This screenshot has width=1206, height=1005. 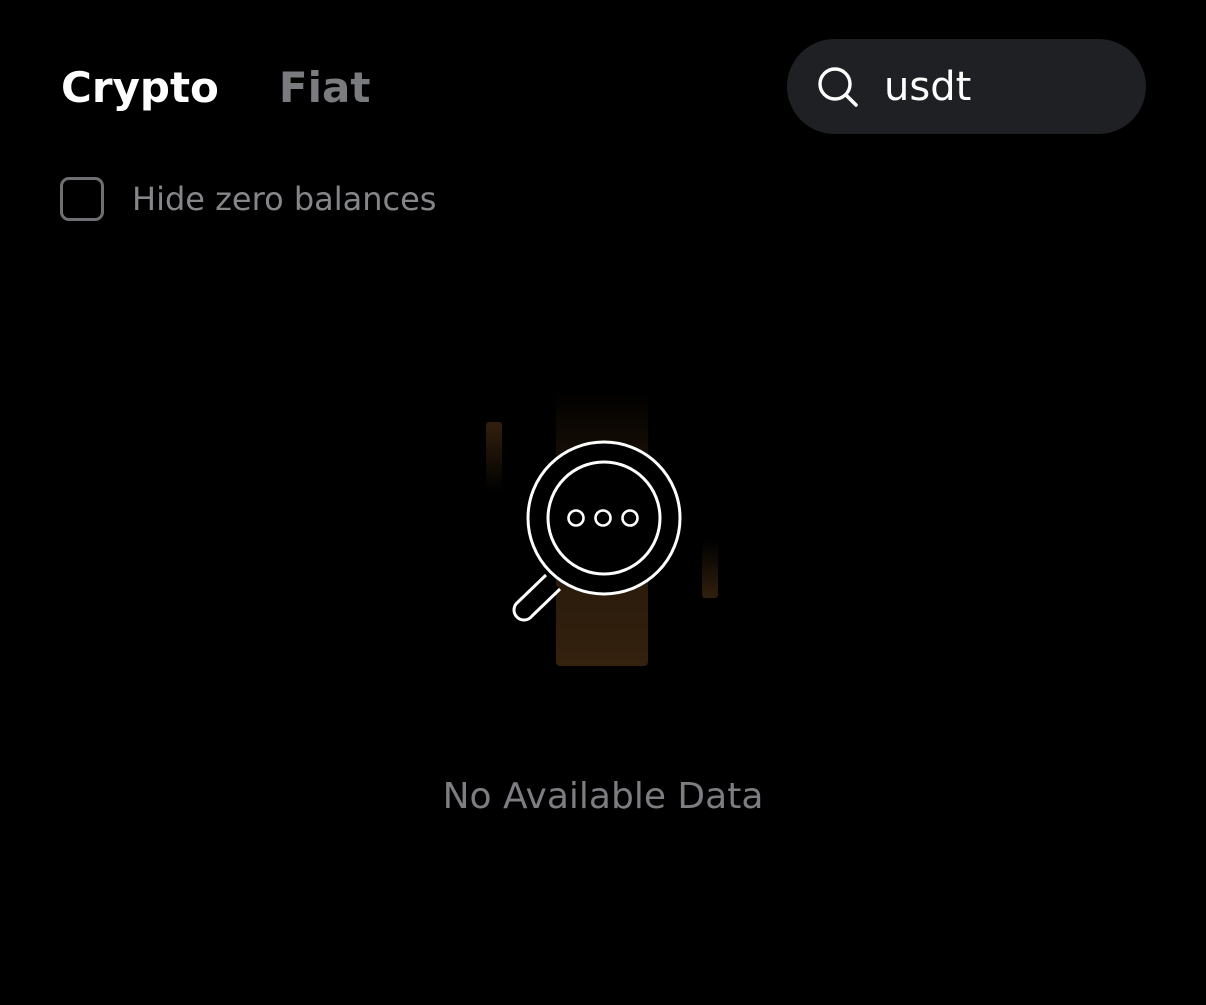 What do you see at coordinates (603, 796) in the screenshot?
I see `empty-state-message: No Available Data` at bounding box center [603, 796].